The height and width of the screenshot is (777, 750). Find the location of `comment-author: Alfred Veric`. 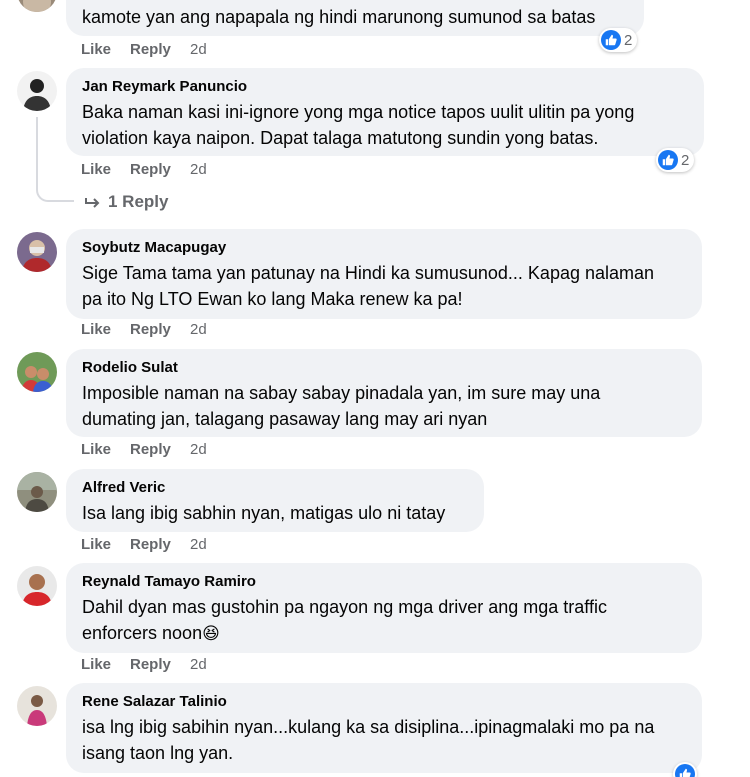

comment-author: Alfred Veric is located at coordinates (275, 488).